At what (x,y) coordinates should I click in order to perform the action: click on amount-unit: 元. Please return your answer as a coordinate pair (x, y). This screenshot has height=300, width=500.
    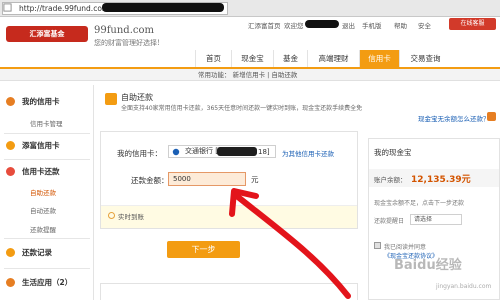
    Looking at the image, I should click on (255, 179).